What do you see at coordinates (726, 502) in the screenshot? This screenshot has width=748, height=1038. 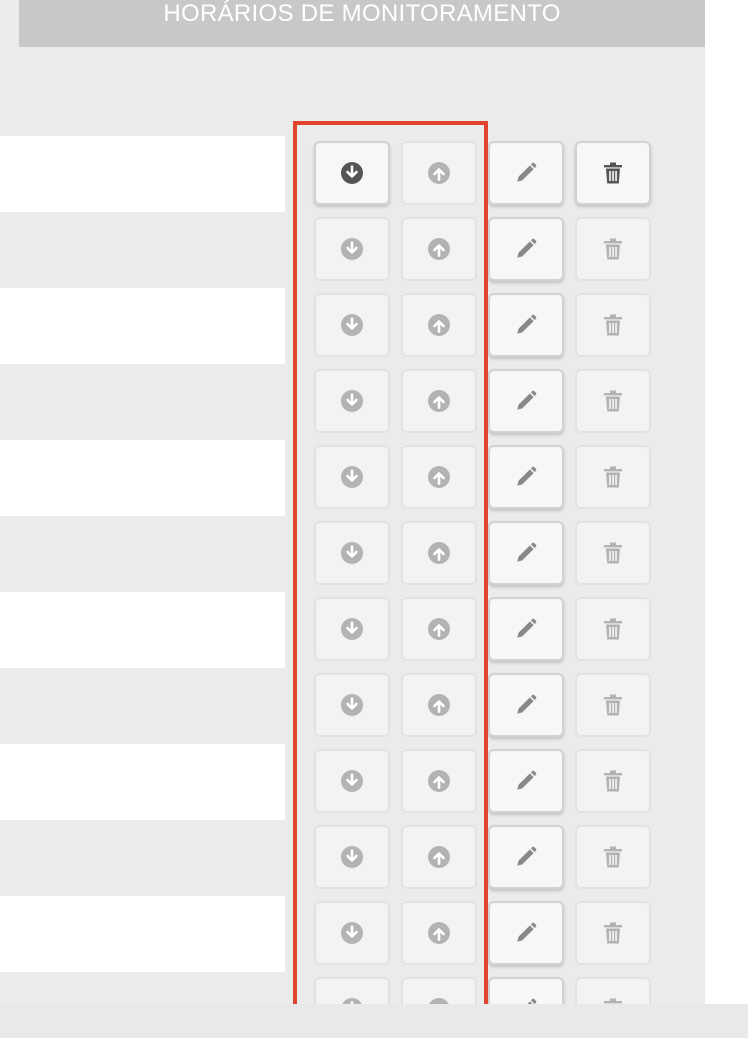 I see `right-blank-area` at bounding box center [726, 502].